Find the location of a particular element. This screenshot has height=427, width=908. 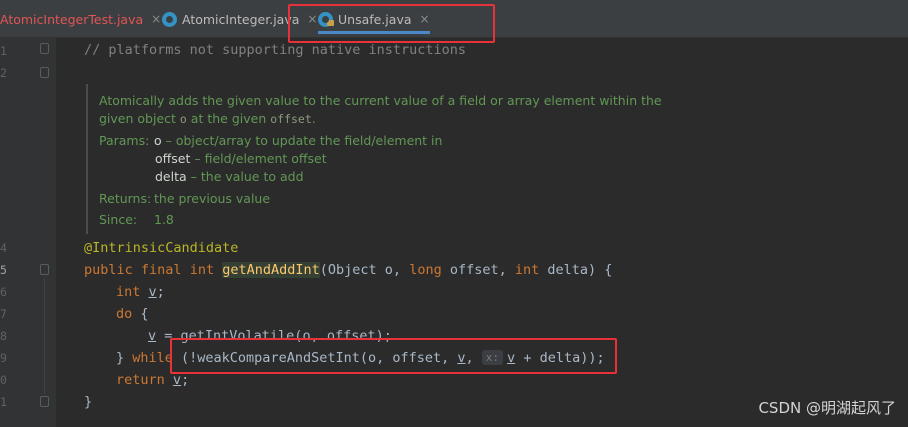

doc-param-name: delta is located at coordinates (171, 176).